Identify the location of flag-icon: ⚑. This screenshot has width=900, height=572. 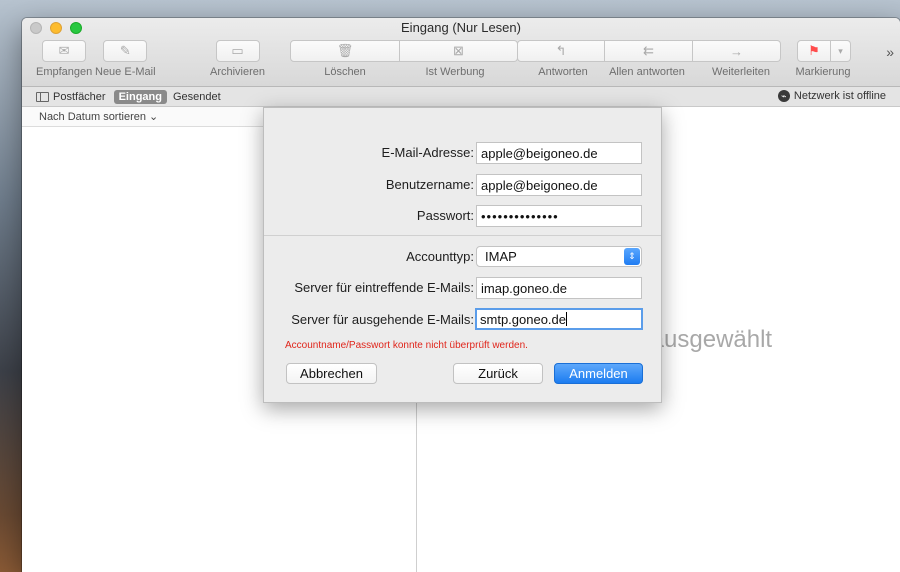
(814, 50).